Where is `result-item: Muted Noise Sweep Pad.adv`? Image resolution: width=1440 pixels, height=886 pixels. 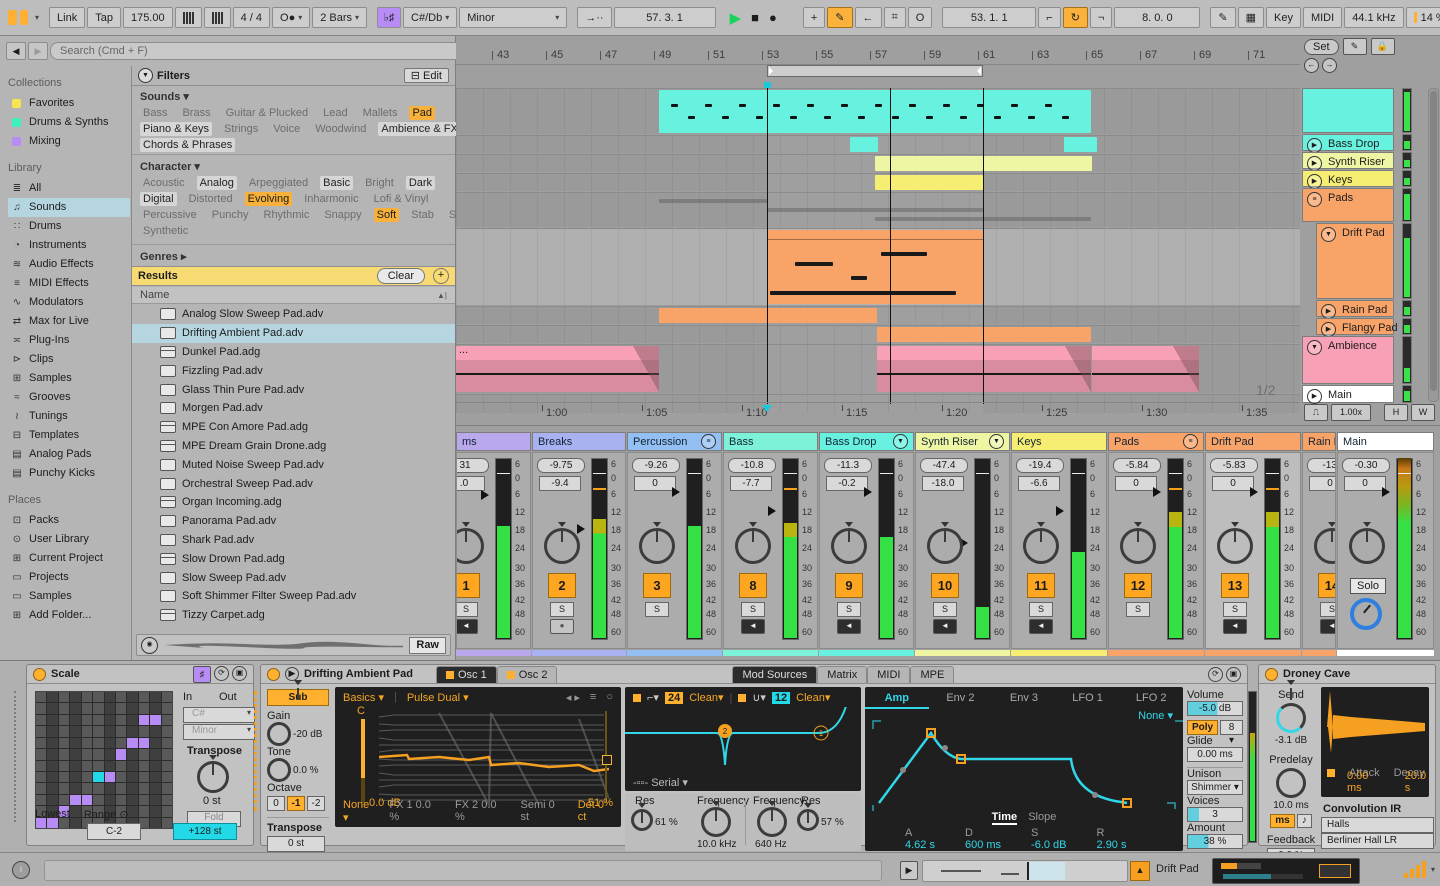 result-item: Muted Noise Sweep Pad.adv is located at coordinates (293, 464).